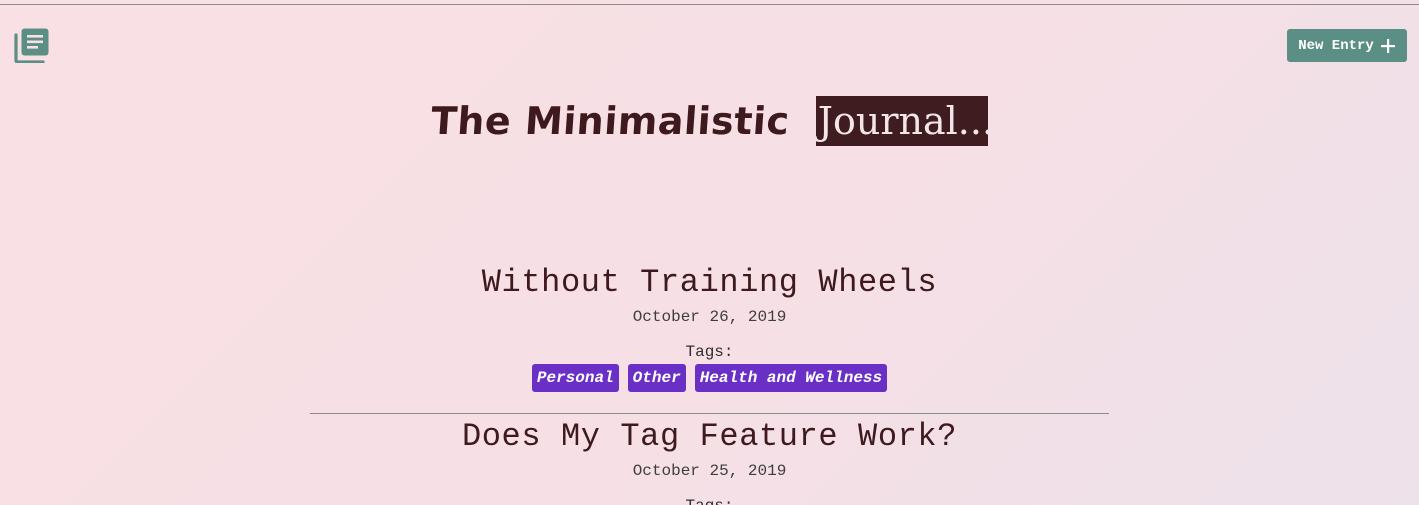 The image size is (1419, 505). I want to click on top-border, so click(709, 4).